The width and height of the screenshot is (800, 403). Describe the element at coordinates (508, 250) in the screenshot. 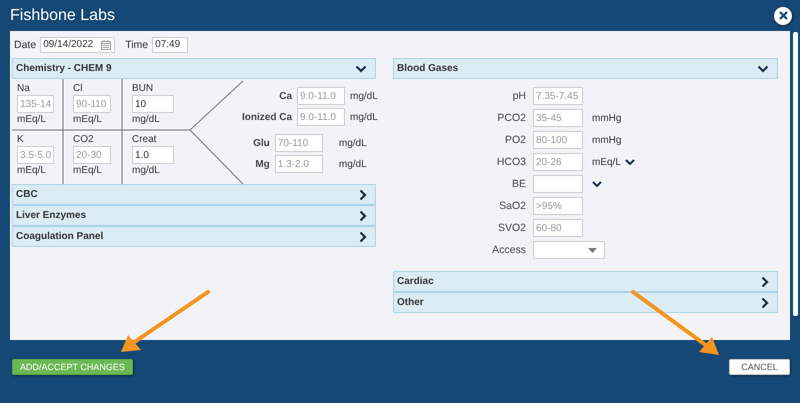

I see `field-label: Access` at that location.